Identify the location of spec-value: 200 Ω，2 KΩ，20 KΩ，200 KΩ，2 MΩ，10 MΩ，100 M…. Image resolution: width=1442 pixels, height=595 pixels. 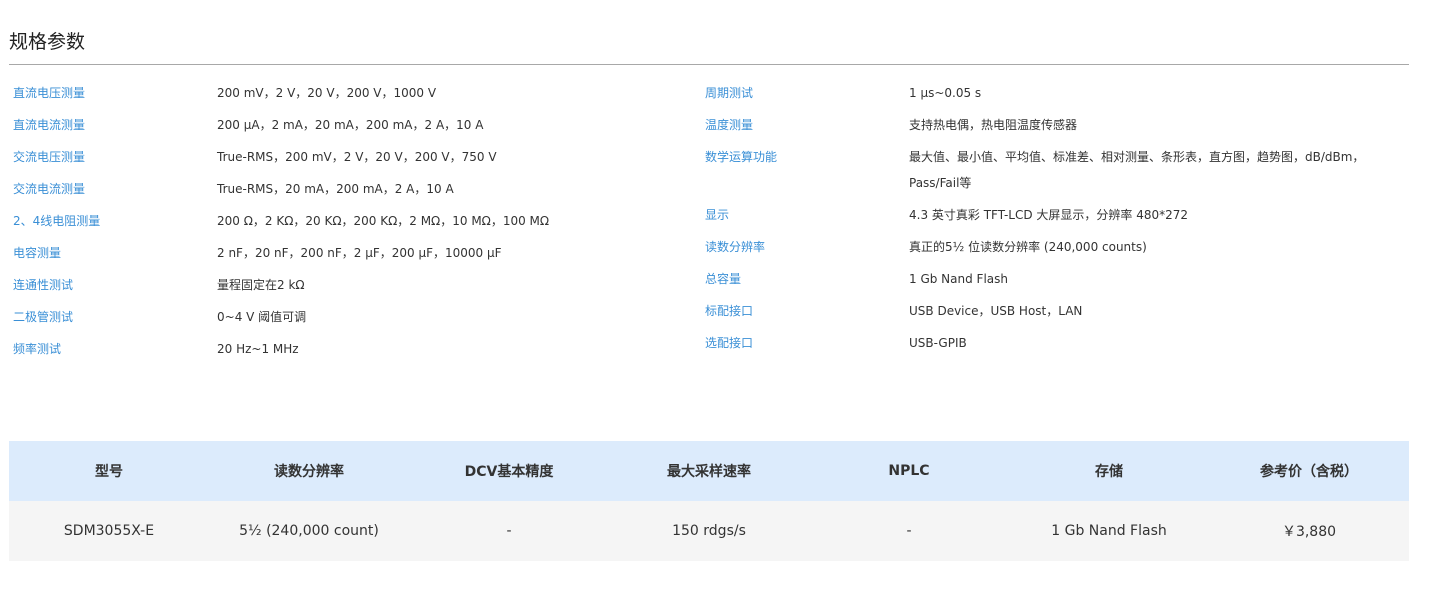
(383, 221).